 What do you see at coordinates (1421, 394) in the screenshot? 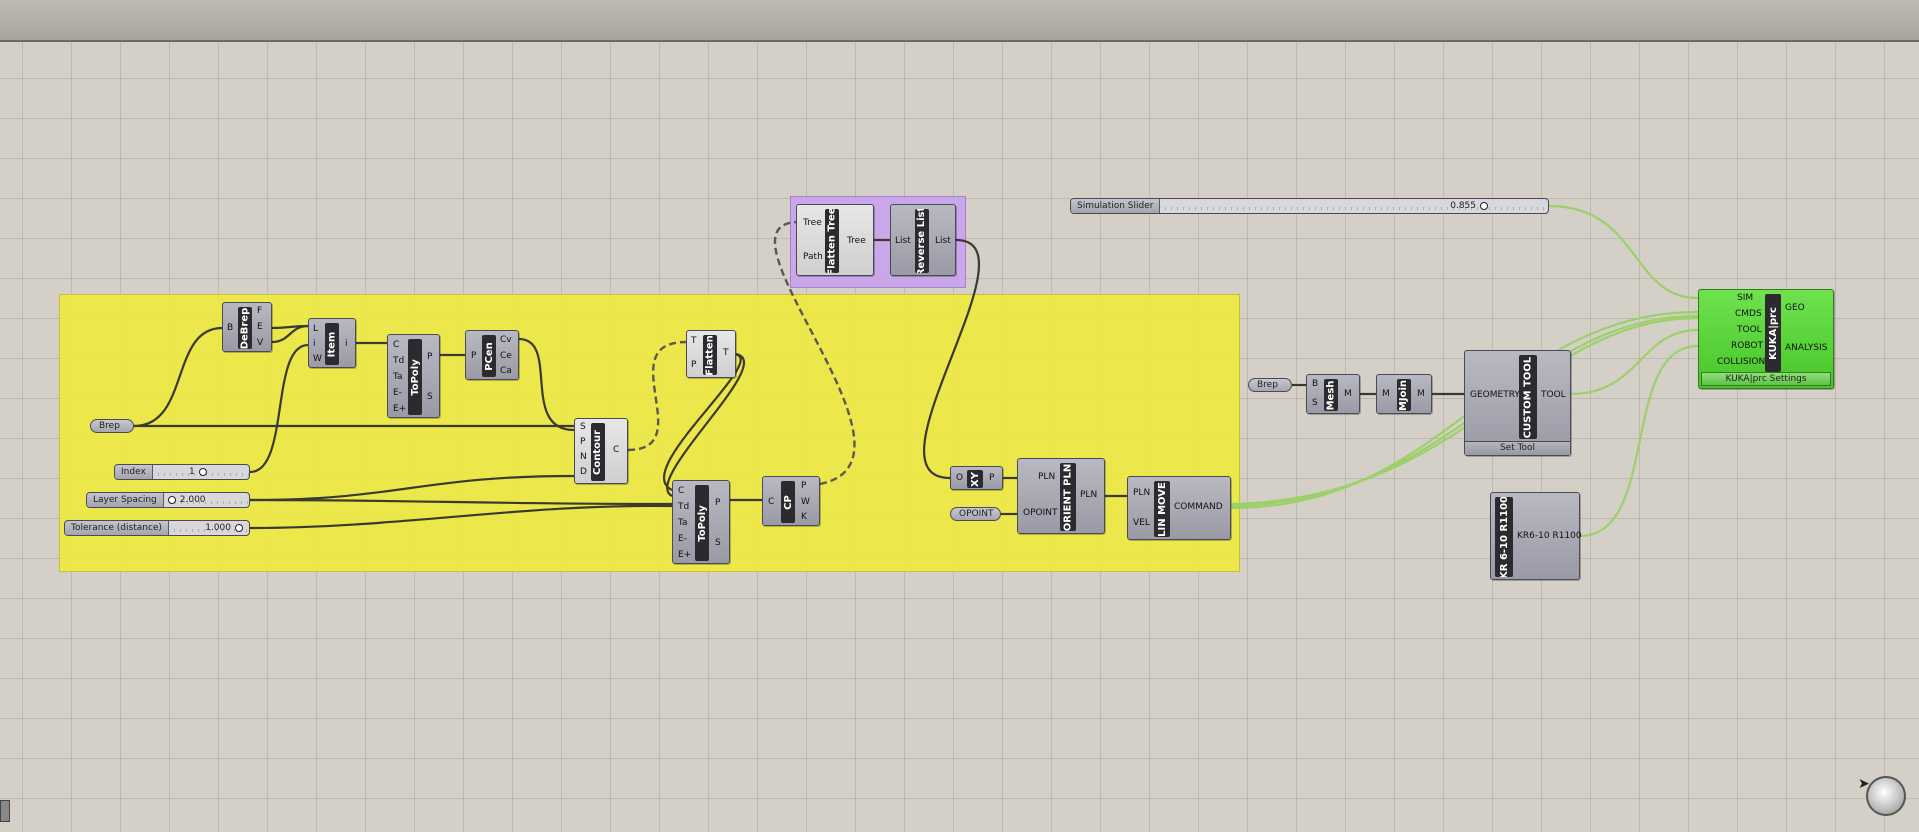
I see `mjoin-output-m: M` at bounding box center [1421, 394].